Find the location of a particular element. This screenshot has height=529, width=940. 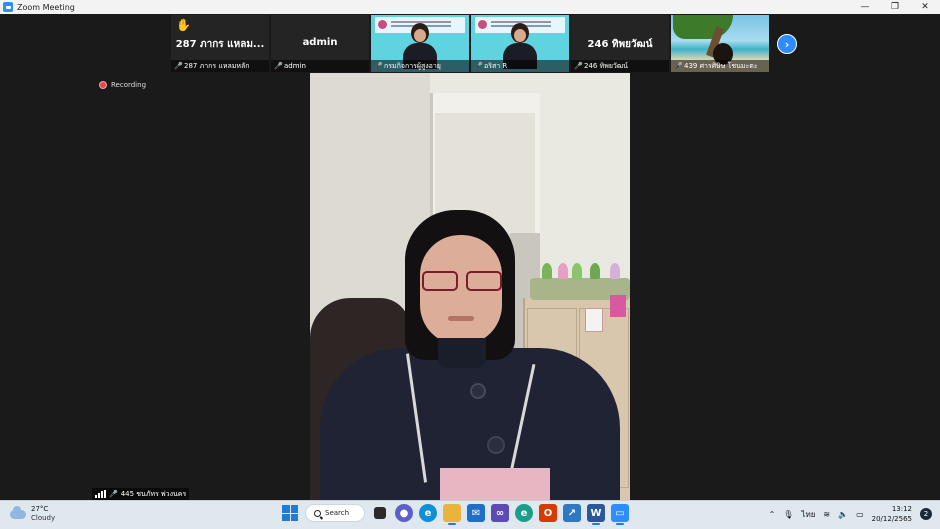

weather-widget: 27°C Cloudy is located at coordinates (32, 514).